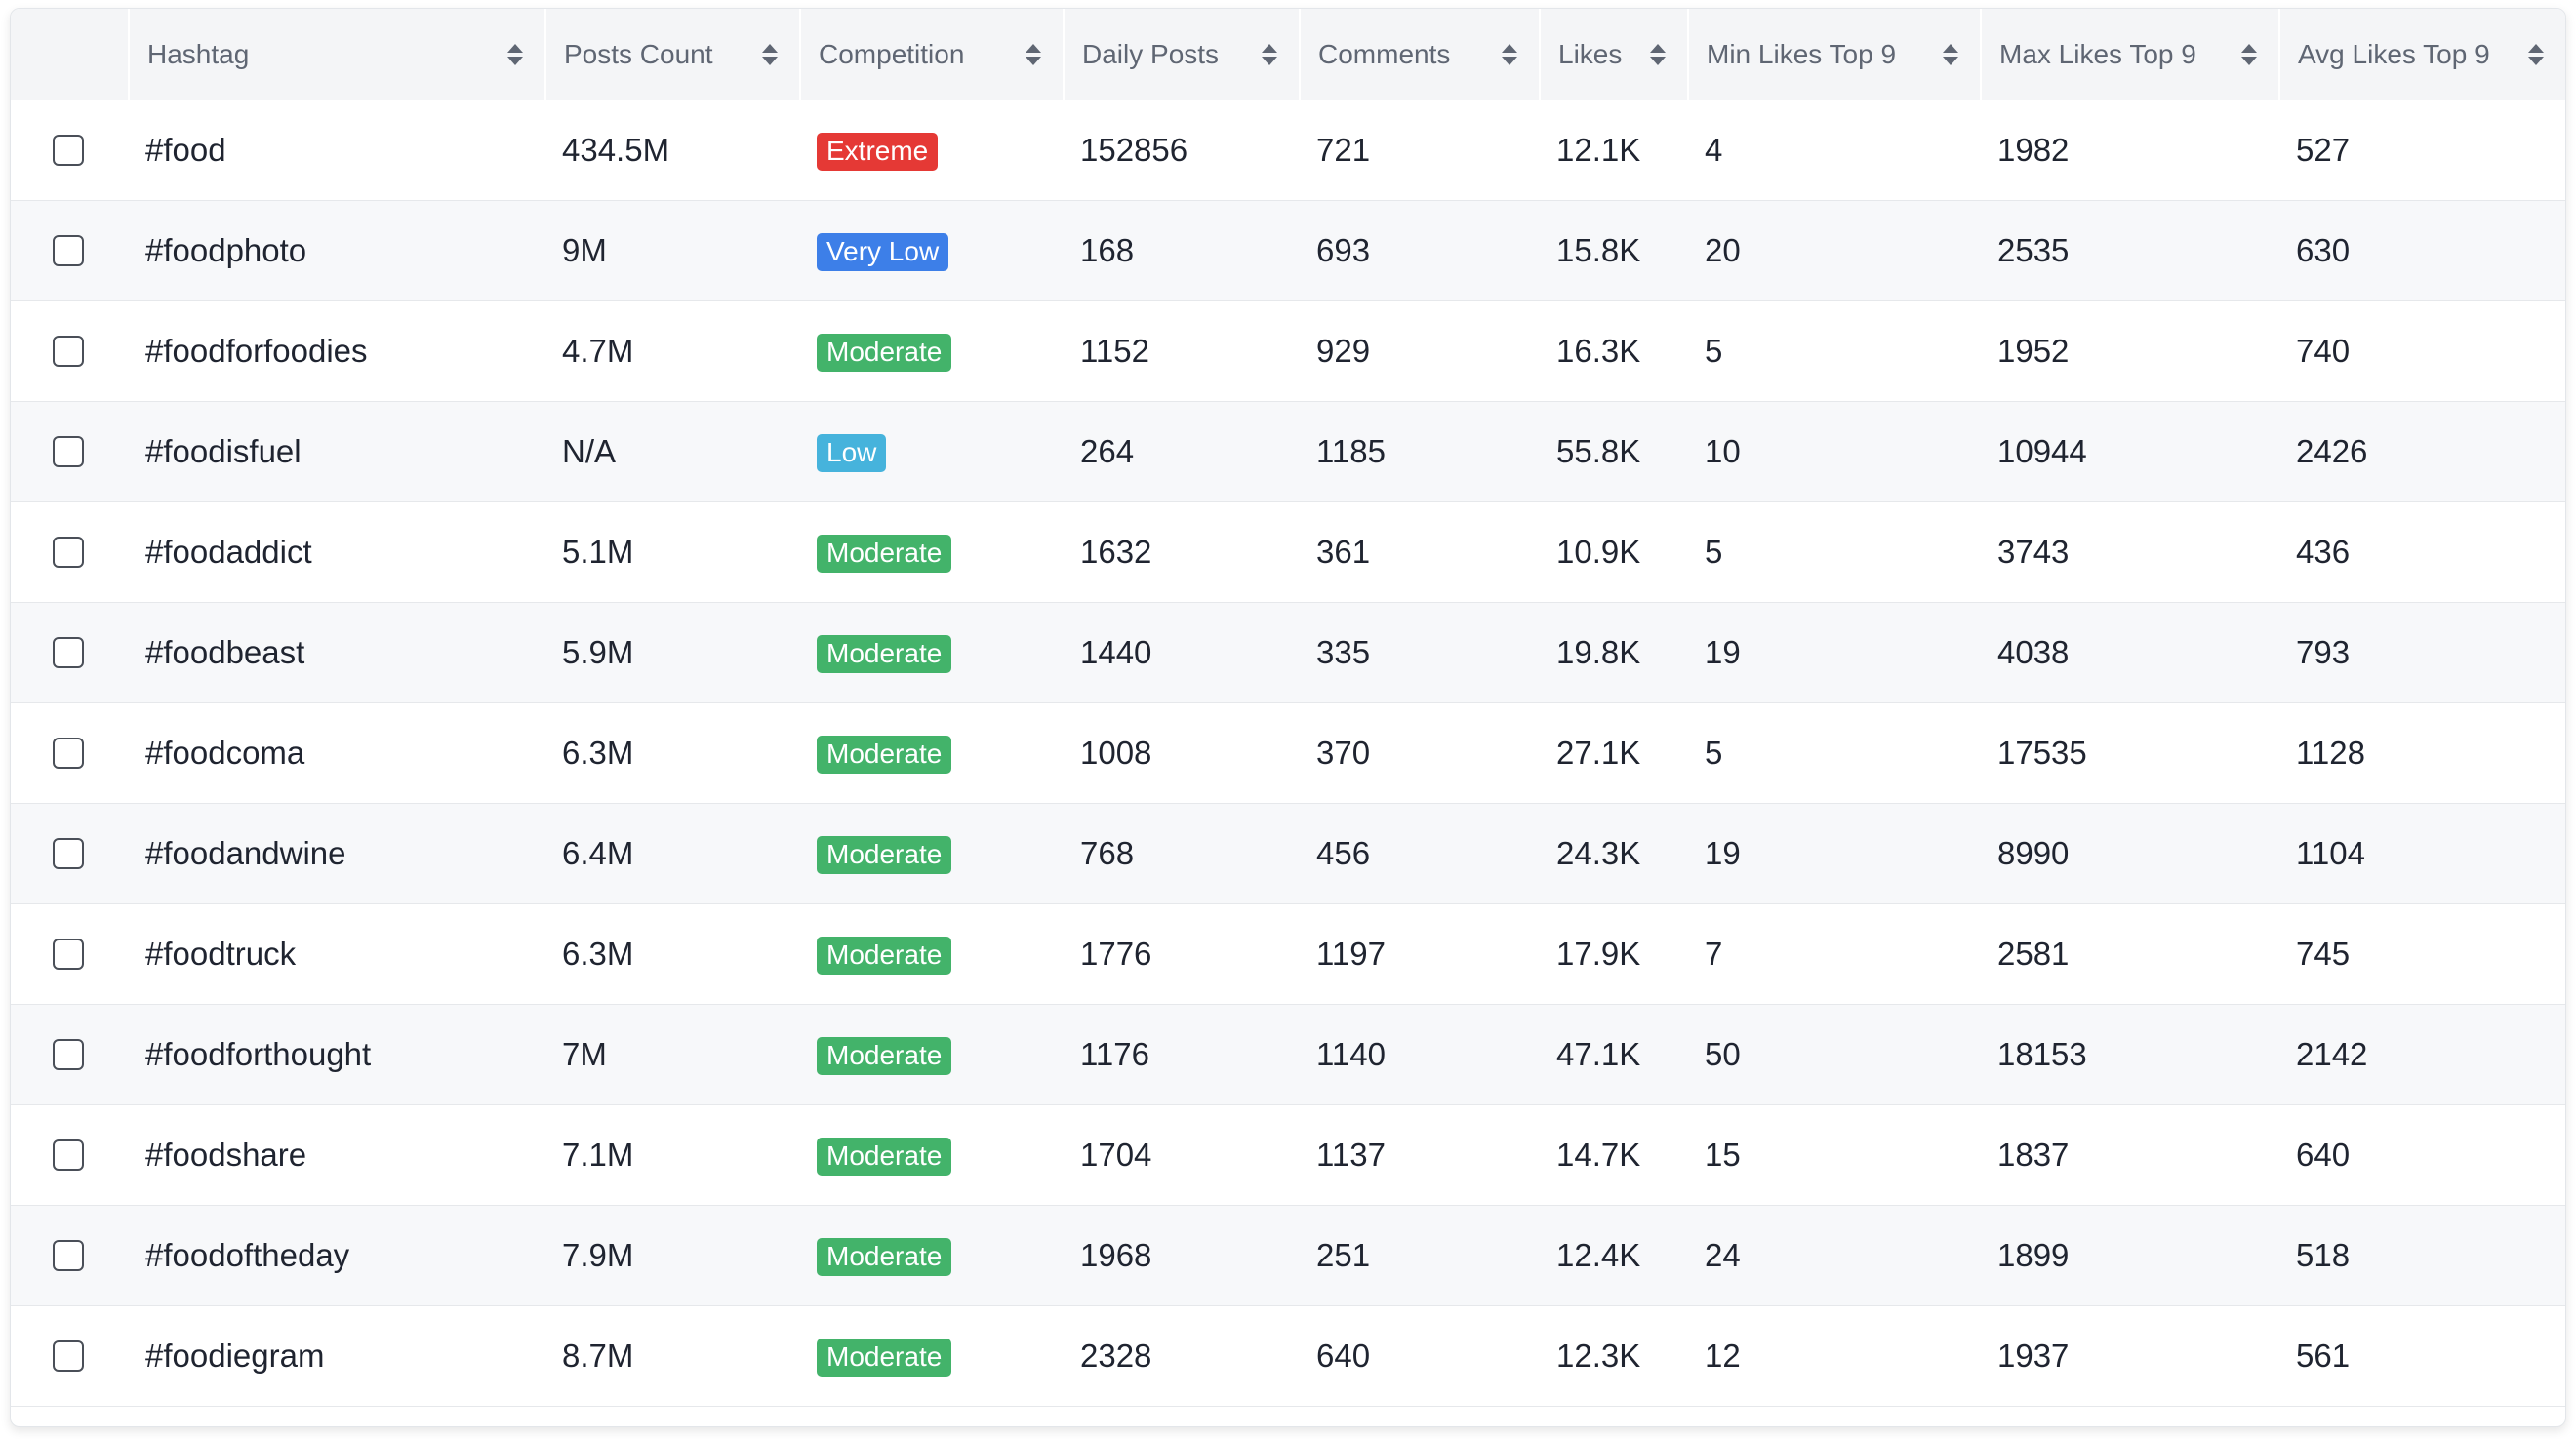  What do you see at coordinates (1723, 652) in the screenshot?
I see `cell-min-likes-top9: 19` at bounding box center [1723, 652].